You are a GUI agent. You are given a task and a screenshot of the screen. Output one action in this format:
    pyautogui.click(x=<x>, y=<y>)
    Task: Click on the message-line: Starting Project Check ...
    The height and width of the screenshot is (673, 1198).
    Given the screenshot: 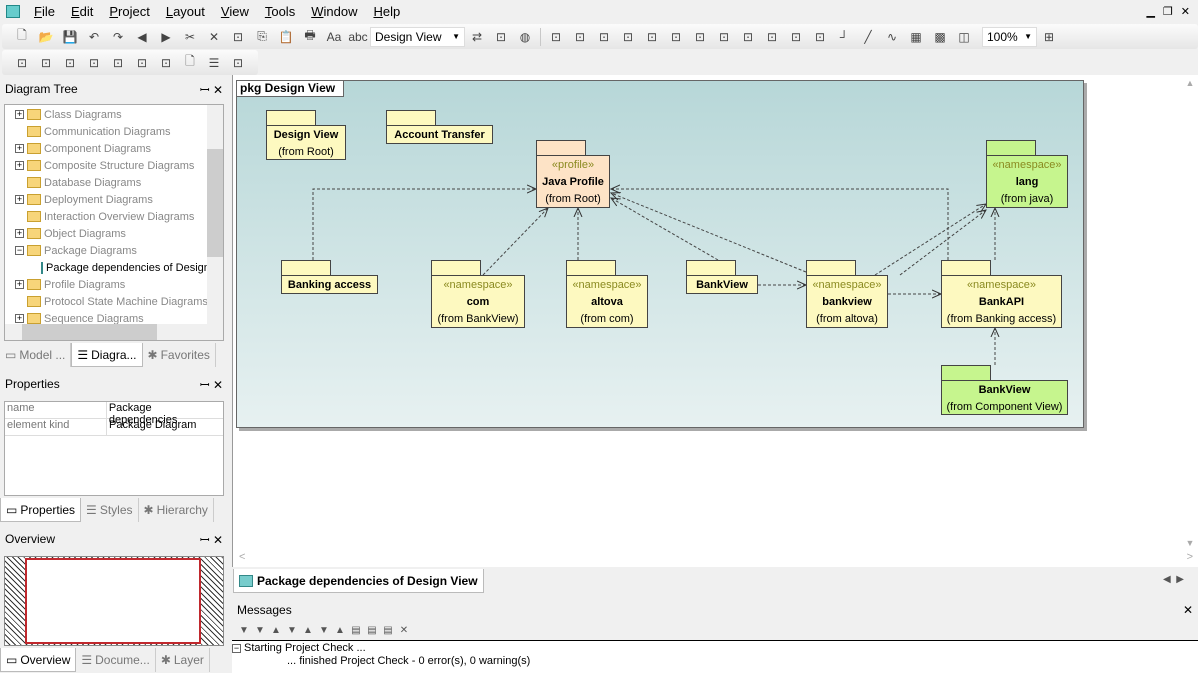 What is the action you would take?
    pyautogui.click(x=305, y=648)
    